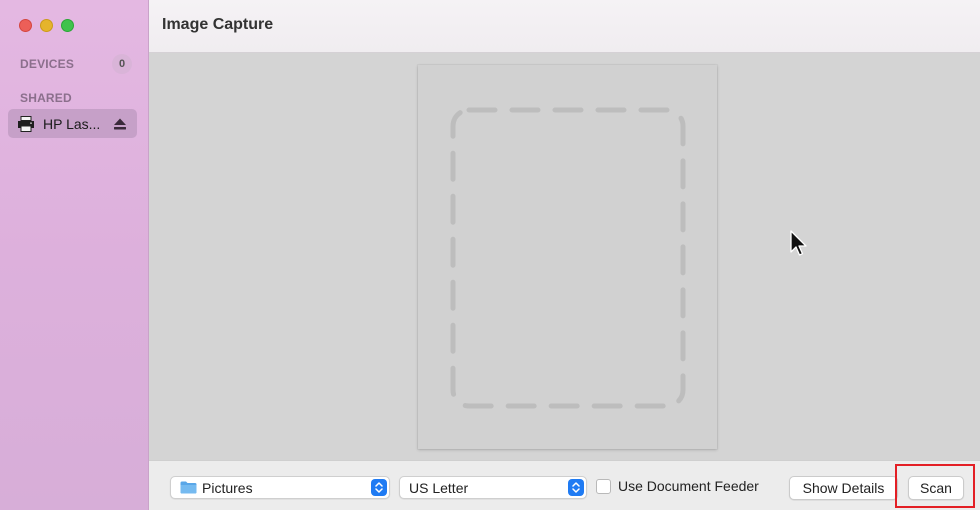  I want to click on paper-size-select-value: US Letter, so click(439, 487).